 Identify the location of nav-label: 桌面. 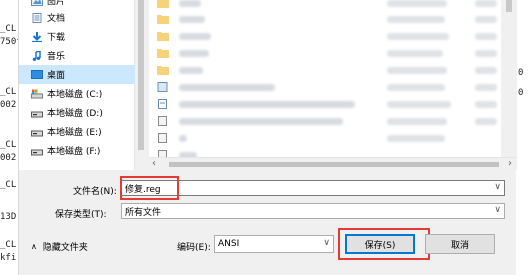
(56, 76).